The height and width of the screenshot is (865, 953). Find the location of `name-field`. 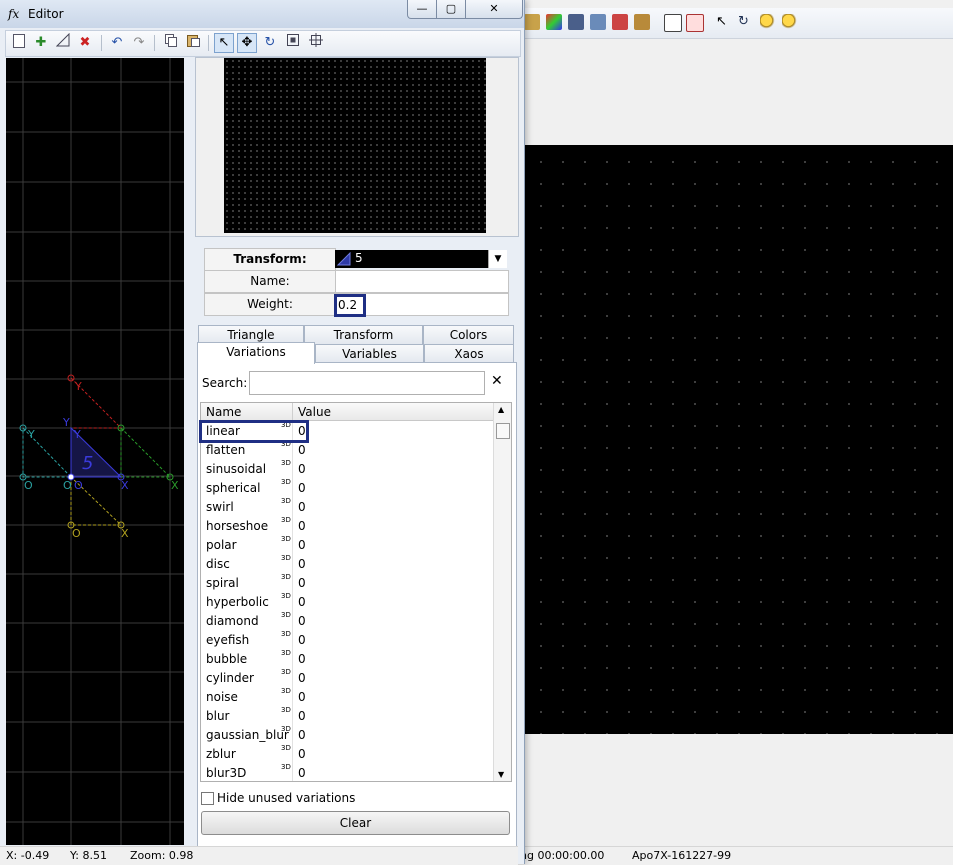

name-field is located at coordinates (422, 281).